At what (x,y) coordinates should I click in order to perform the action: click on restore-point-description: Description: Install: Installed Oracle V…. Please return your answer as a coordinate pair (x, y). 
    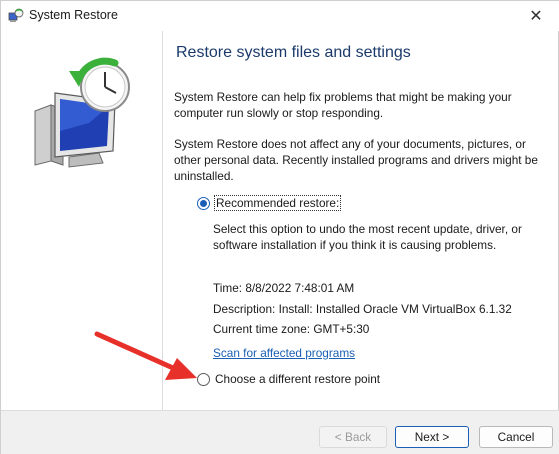
    Looking at the image, I should click on (362, 309).